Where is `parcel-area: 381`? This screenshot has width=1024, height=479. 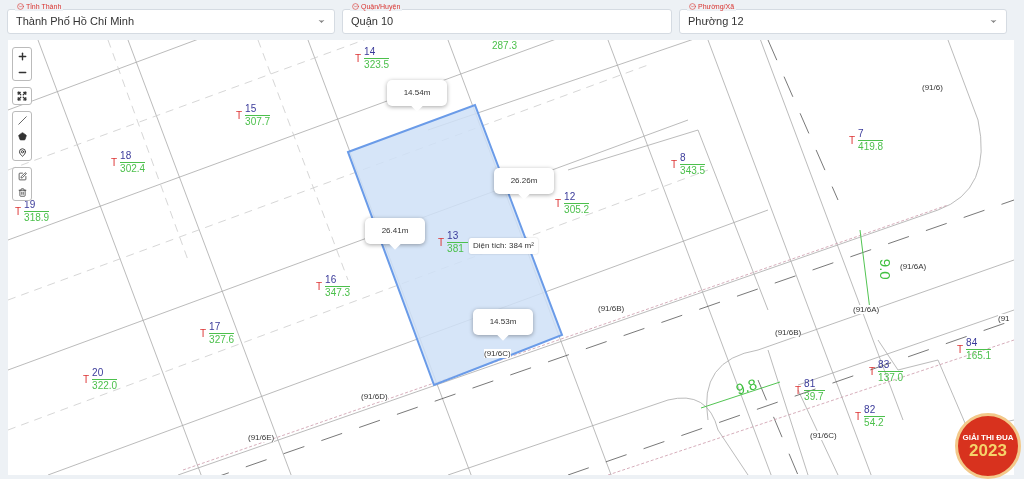 parcel-area: 381 is located at coordinates (458, 249).